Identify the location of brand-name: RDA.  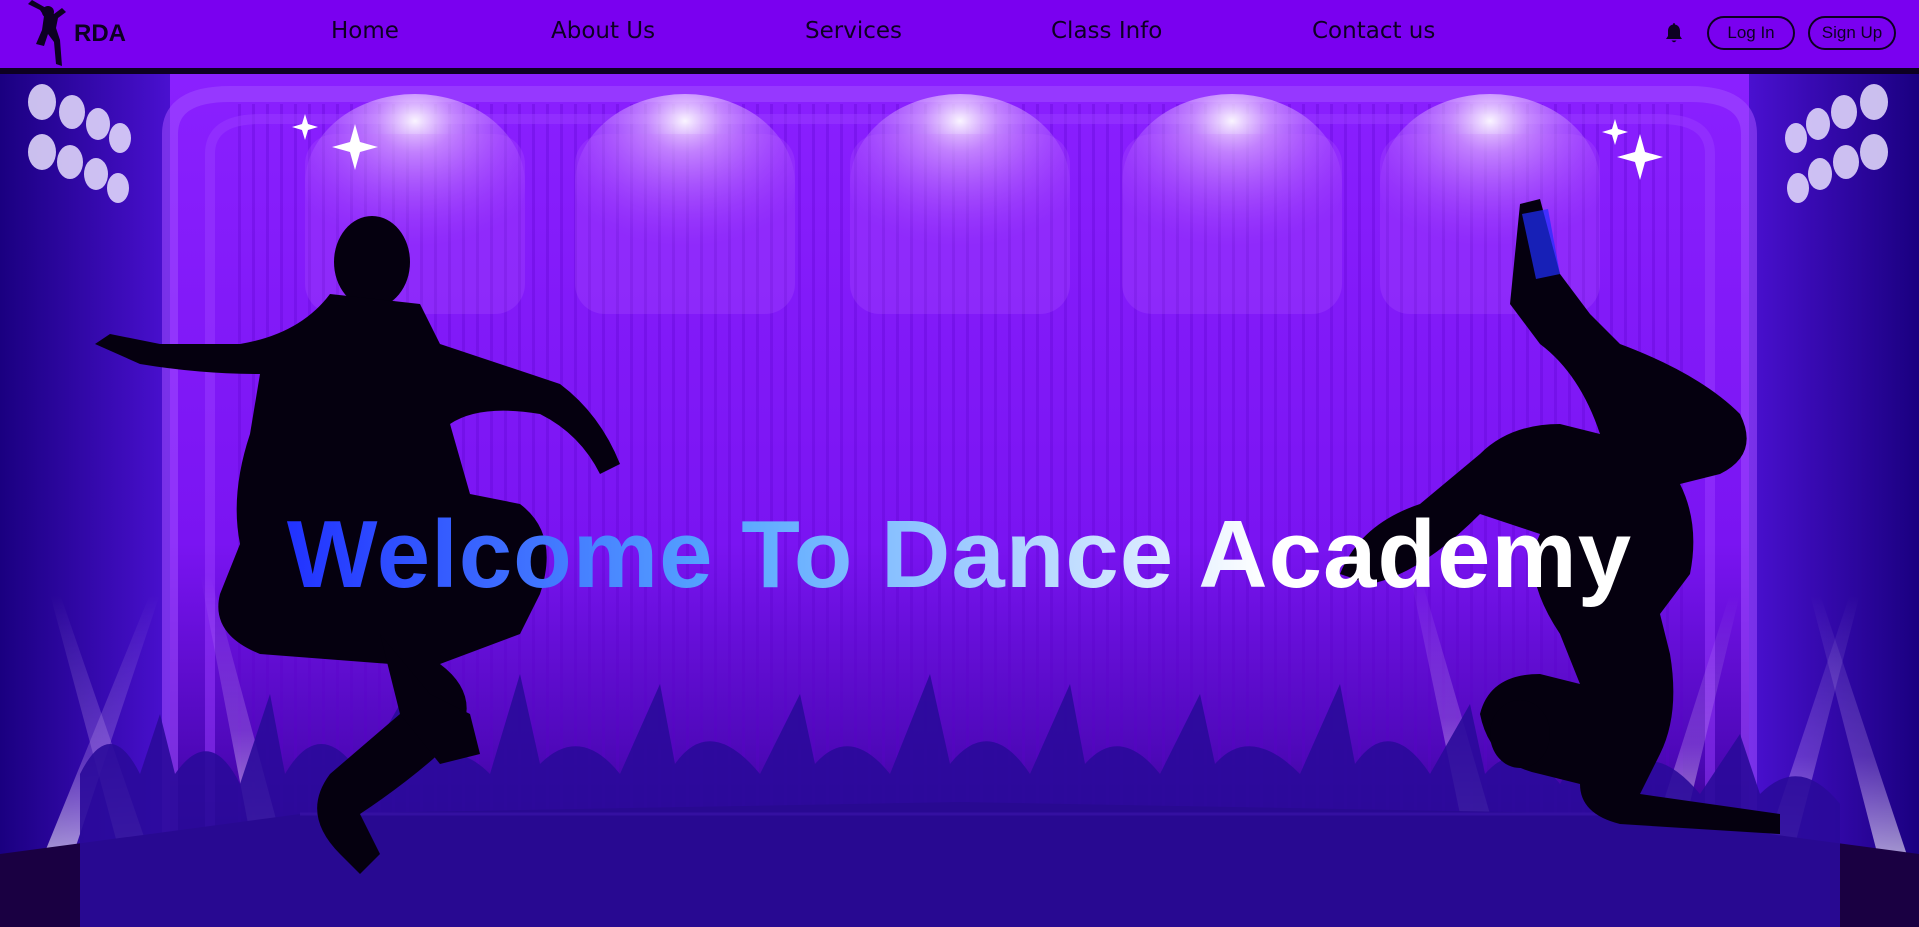
(100, 33).